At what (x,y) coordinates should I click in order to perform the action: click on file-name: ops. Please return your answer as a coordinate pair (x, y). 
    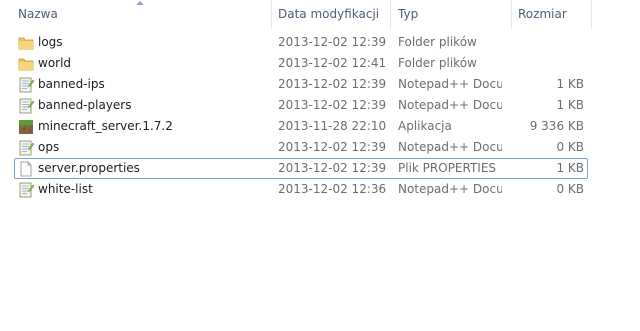
    Looking at the image, I should click on (49, 147).